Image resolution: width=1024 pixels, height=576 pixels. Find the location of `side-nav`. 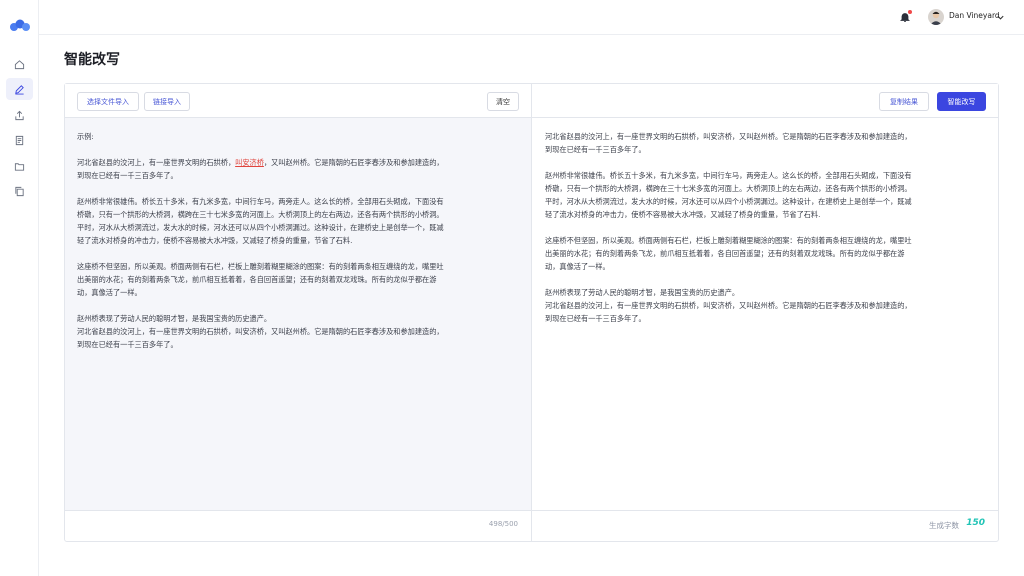

side-nav is located at coordinates (19, 288).